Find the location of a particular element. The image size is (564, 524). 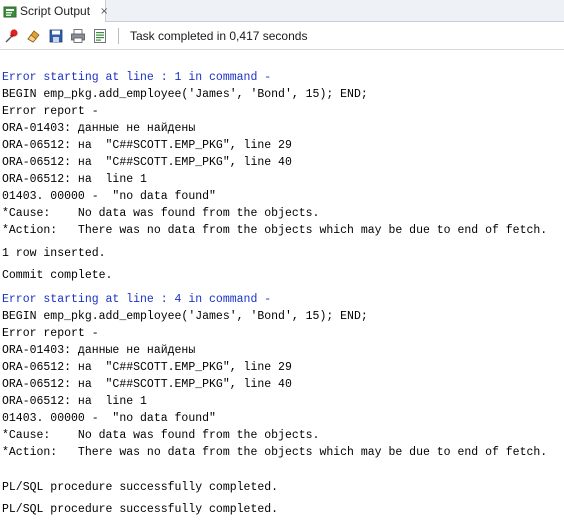

tab-script-output: Script Output × is located at coordinates (54, 11).